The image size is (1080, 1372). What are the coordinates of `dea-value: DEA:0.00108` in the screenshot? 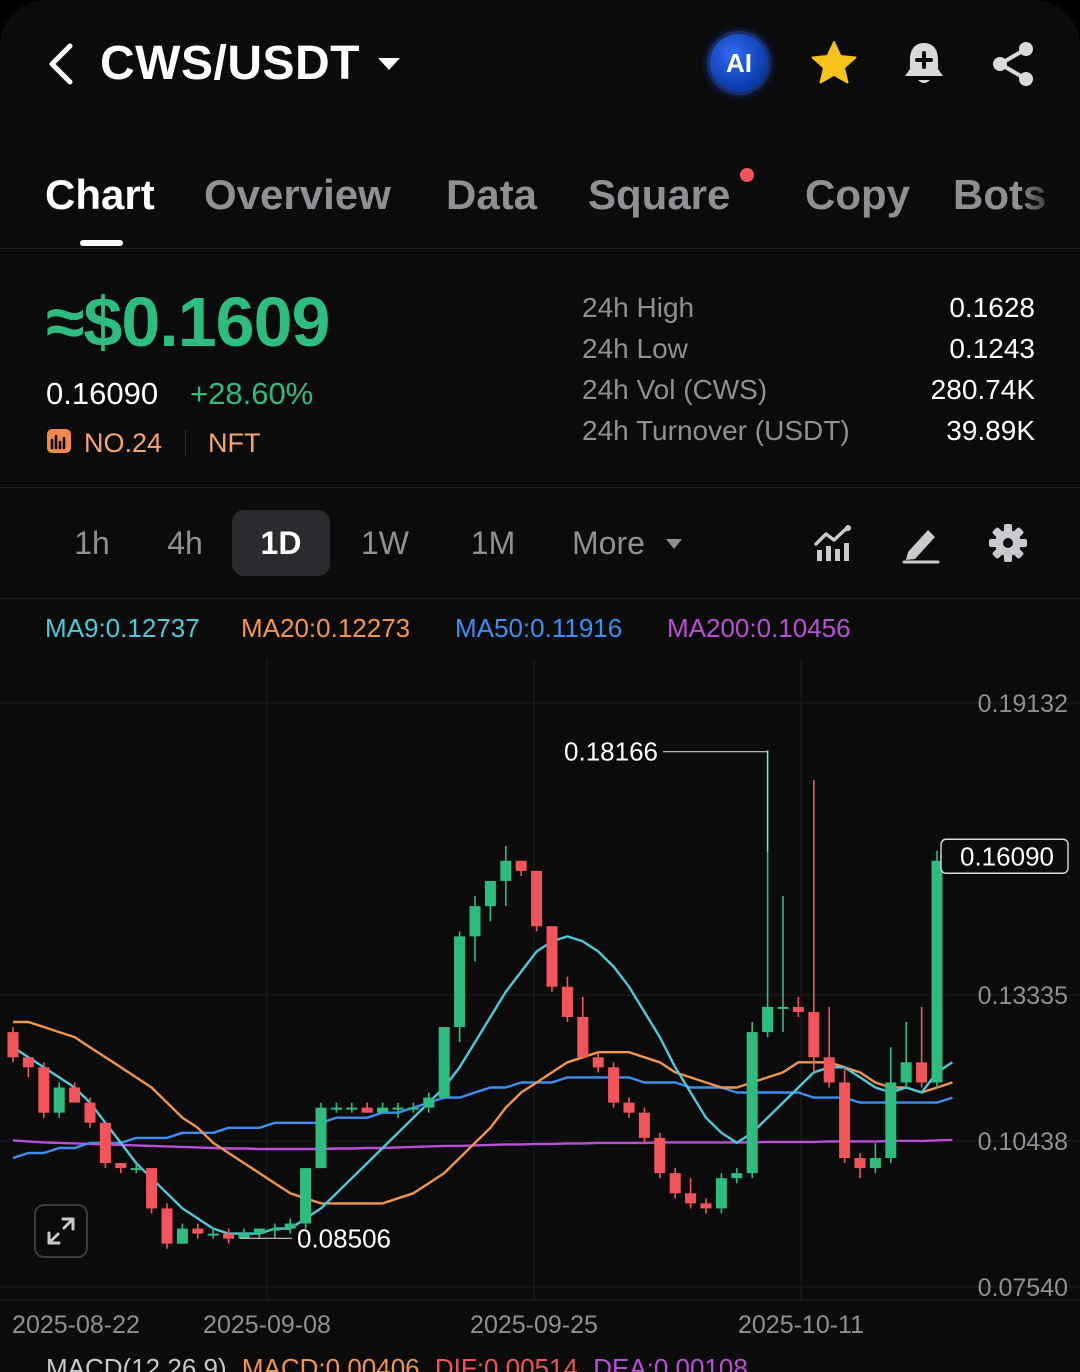 It's located at (670, 1362).